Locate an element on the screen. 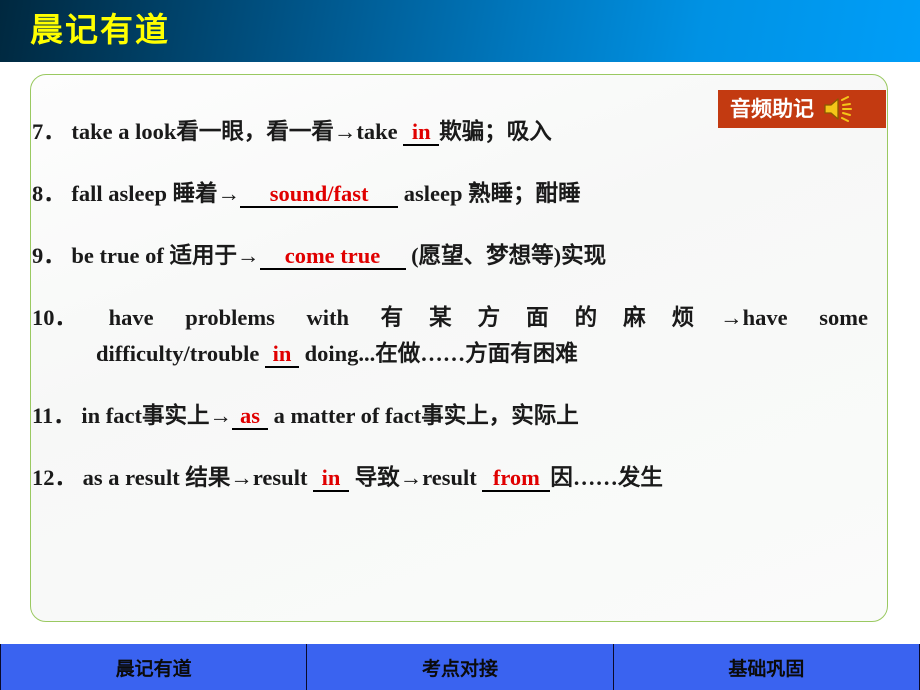 The height and width of the screenshot is (690, 920). slide-header: 晨记有道 is located at coordinates (460, 31).